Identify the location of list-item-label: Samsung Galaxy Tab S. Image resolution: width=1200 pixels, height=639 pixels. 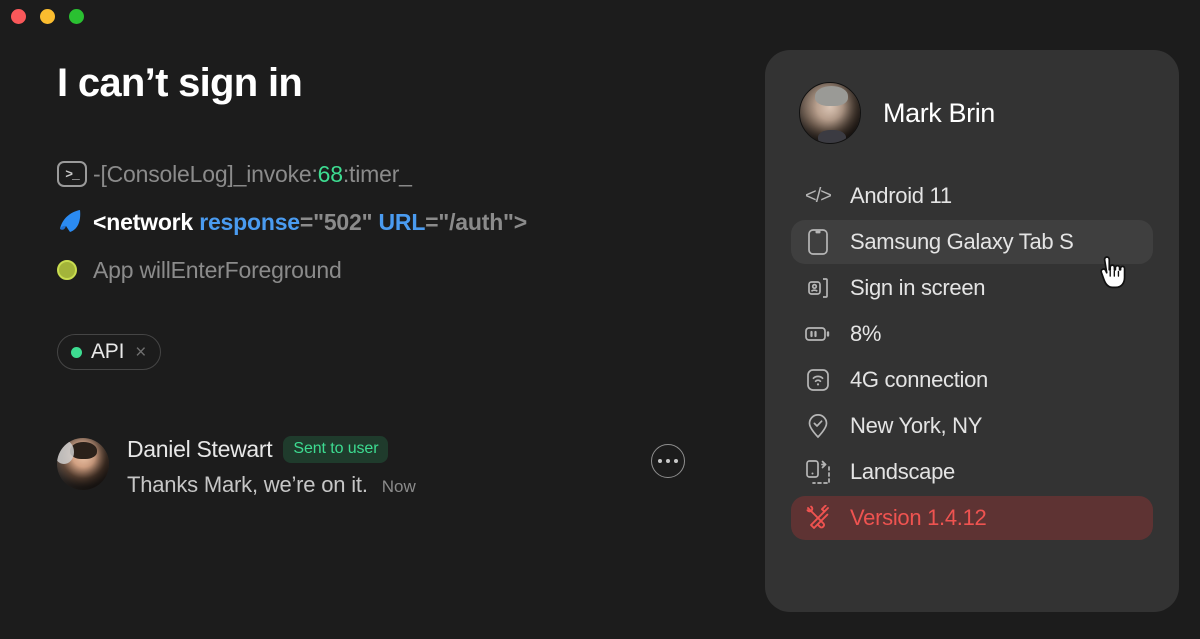
(962, 241).